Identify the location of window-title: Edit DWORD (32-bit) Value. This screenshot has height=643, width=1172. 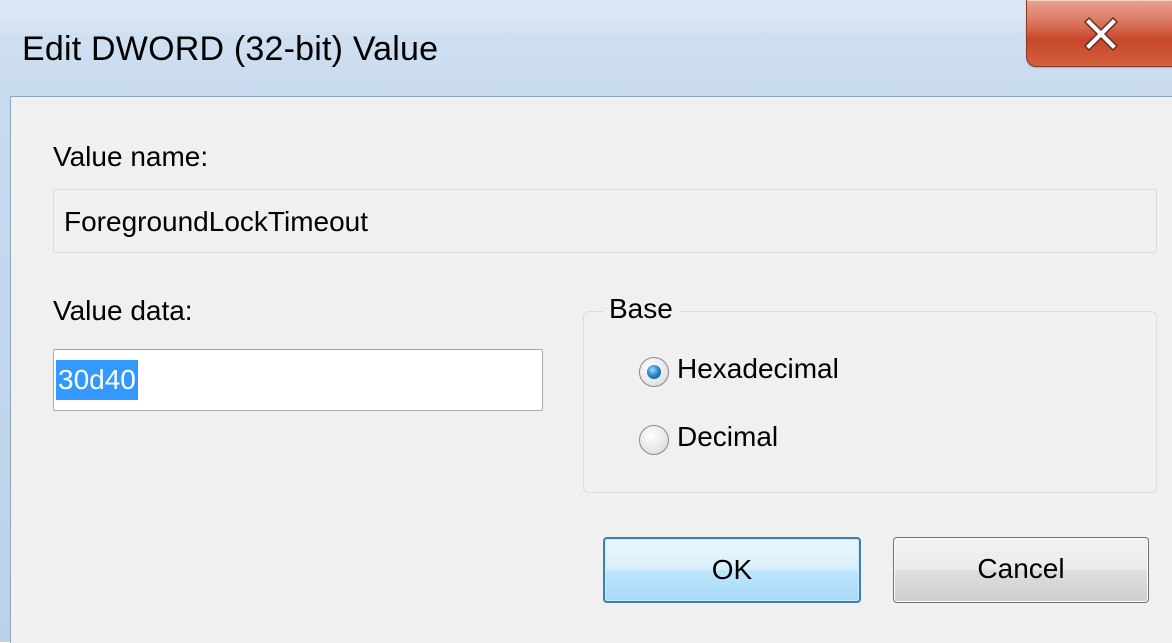
(230, 49).